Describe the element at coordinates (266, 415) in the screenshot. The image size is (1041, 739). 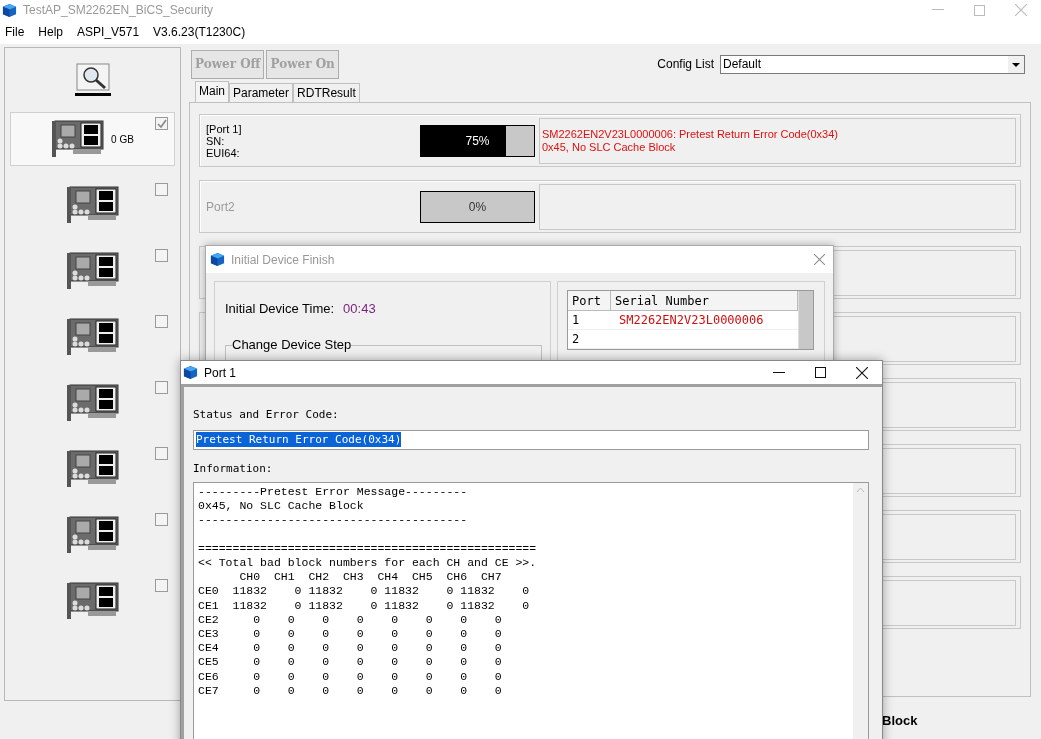
I see `status-label: Status and Error Code:` at that location.